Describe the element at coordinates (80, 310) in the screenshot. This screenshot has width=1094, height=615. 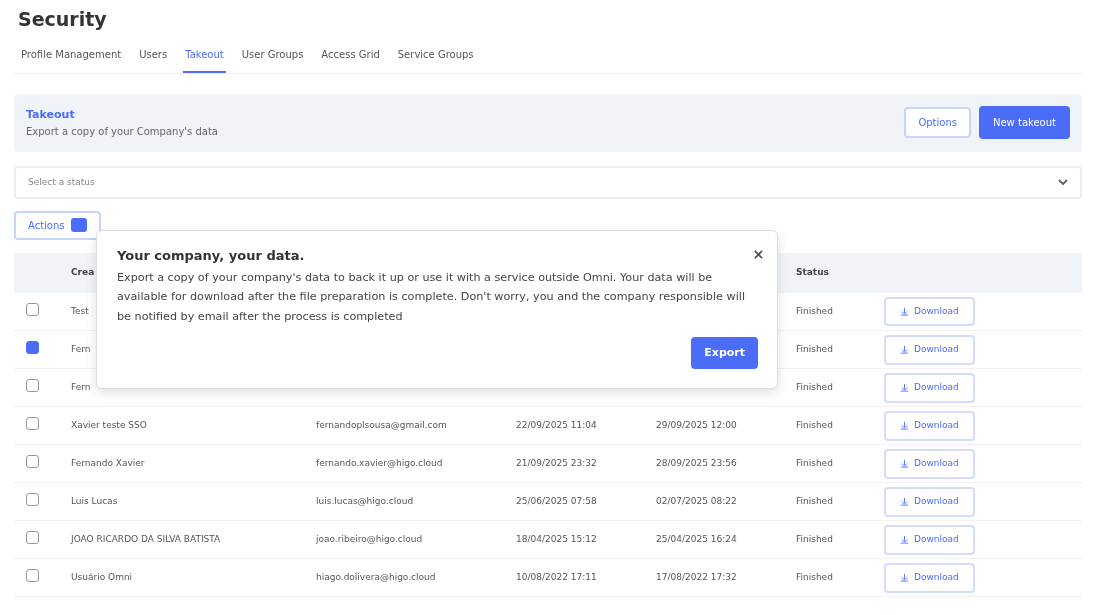
I see `user-name: Test` at that location.